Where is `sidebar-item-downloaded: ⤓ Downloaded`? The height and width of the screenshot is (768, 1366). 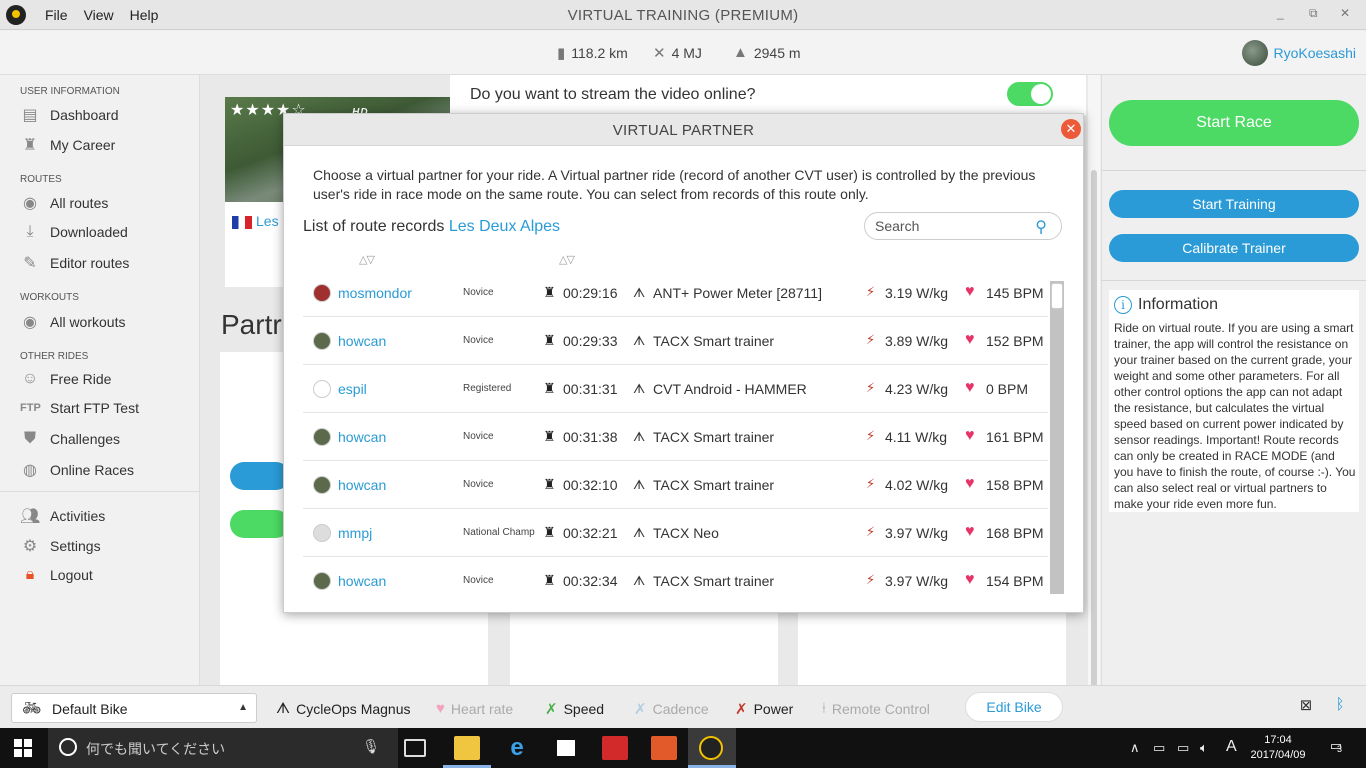 sidebar-item-downloaded: ⤓ Downloaded is located at coordinates (73, 232).